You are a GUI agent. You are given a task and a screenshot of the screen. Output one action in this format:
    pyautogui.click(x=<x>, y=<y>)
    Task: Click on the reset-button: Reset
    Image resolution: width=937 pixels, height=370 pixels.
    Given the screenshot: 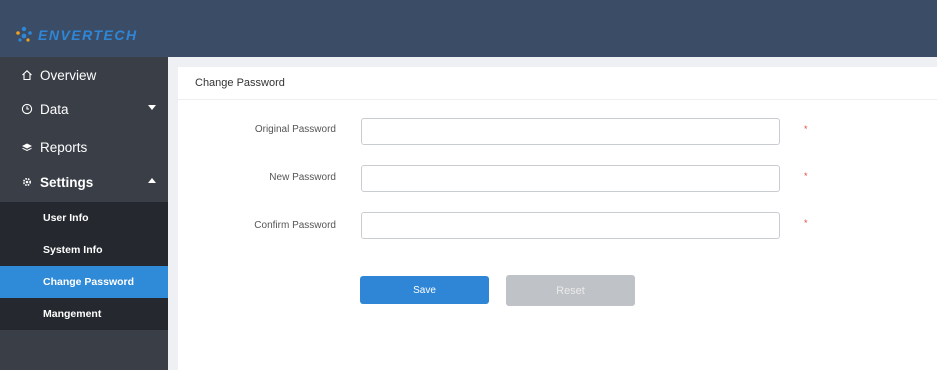 What is the action you would take?
    pyautogui.click(x=570, y=290)
    